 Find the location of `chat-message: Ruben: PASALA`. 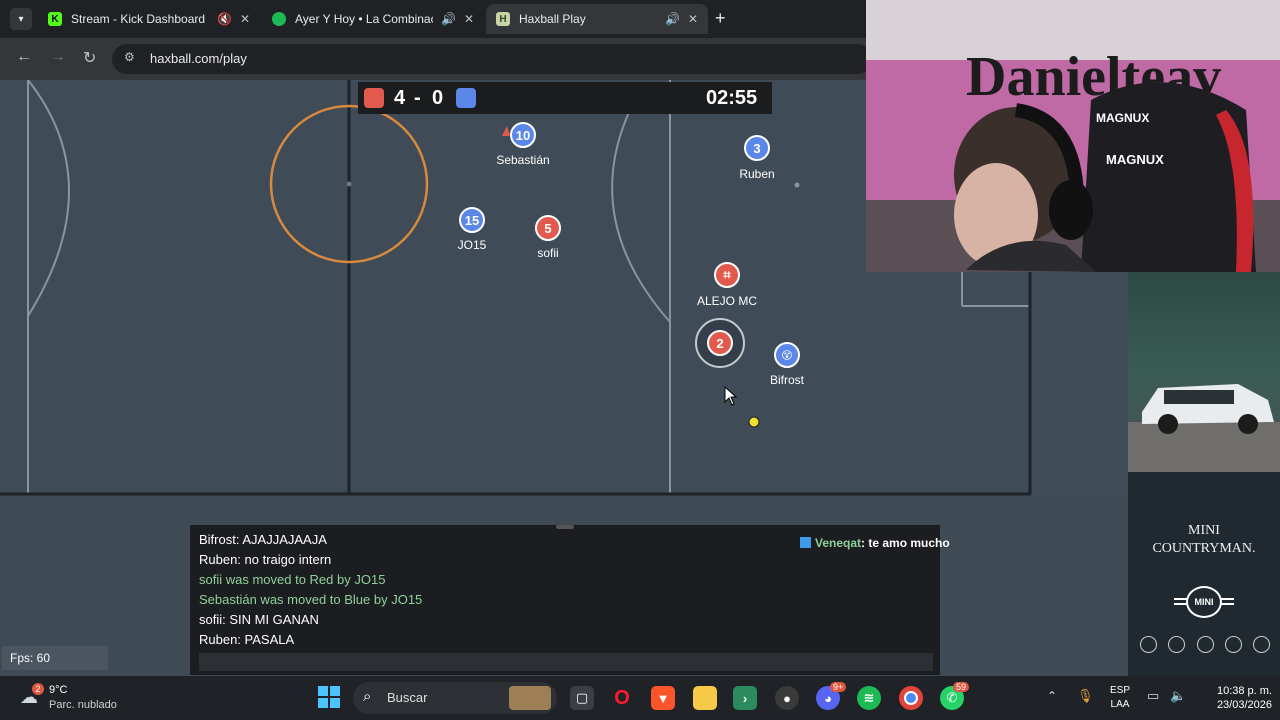

chat-message: Ruben: PASALA is located at coordinates (247, 639).